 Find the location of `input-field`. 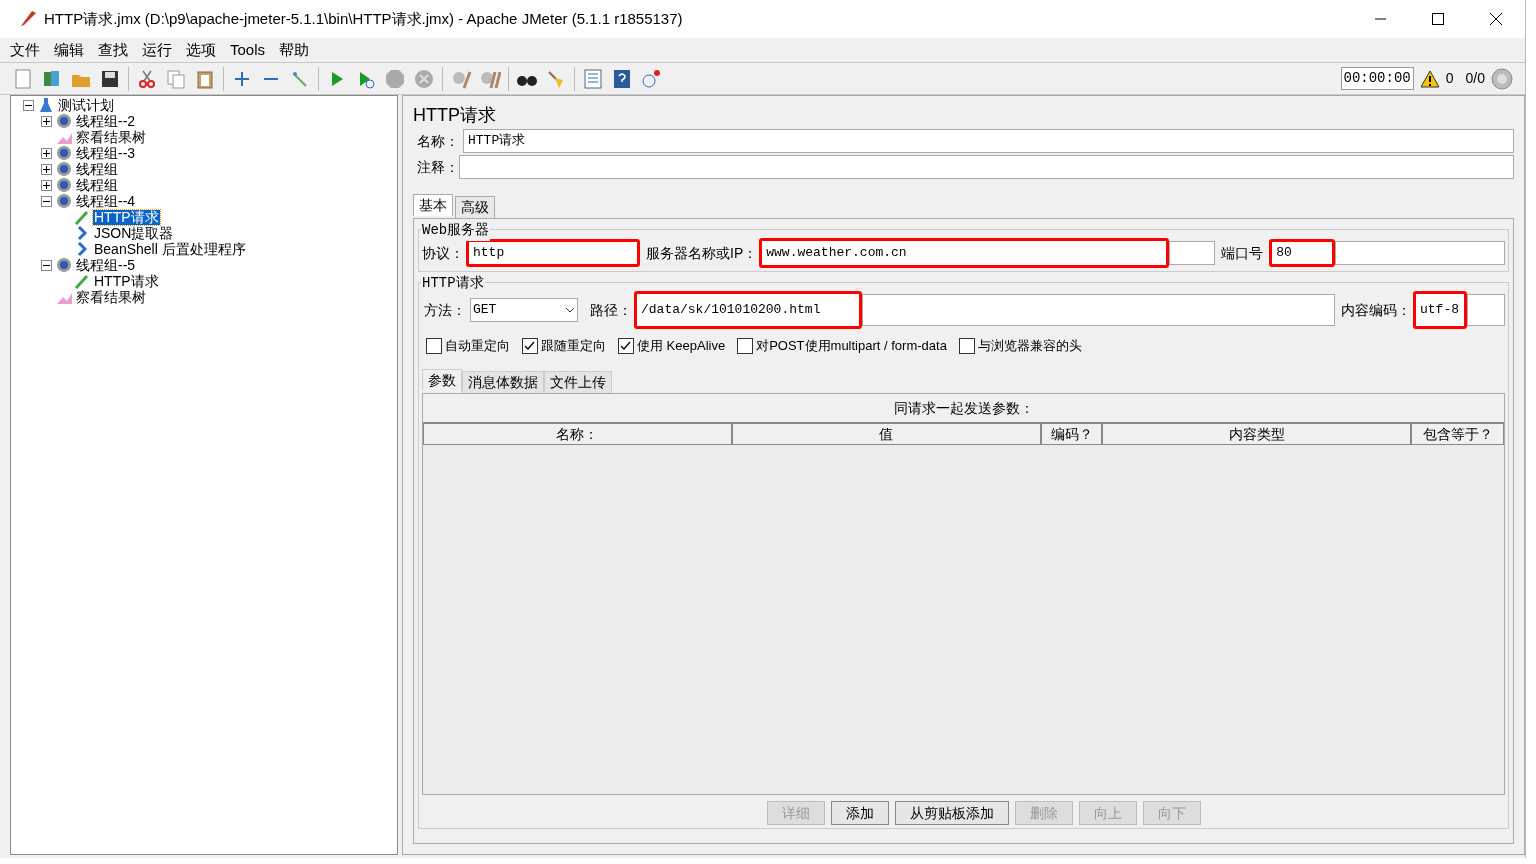

input-field is located at coordinates (986, 167).